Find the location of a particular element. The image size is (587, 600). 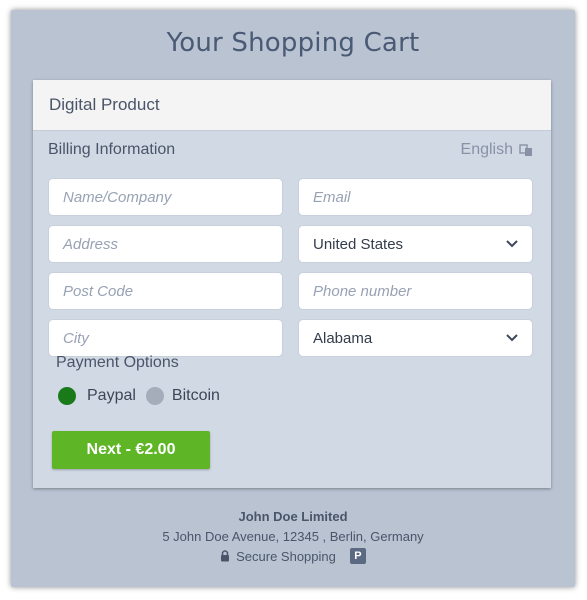

company-name: John Doe Limited is located at coordinates (293, 516).